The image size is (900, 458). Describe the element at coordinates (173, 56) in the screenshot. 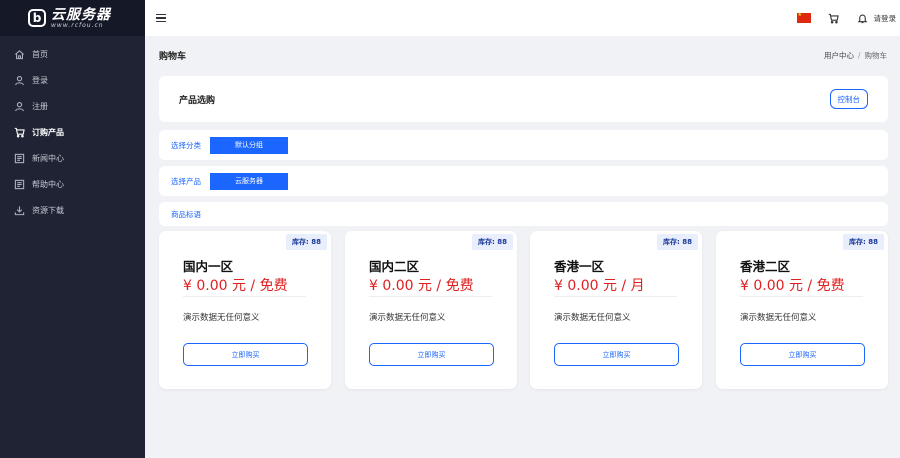

I see `page-title: 购物车` at that location.